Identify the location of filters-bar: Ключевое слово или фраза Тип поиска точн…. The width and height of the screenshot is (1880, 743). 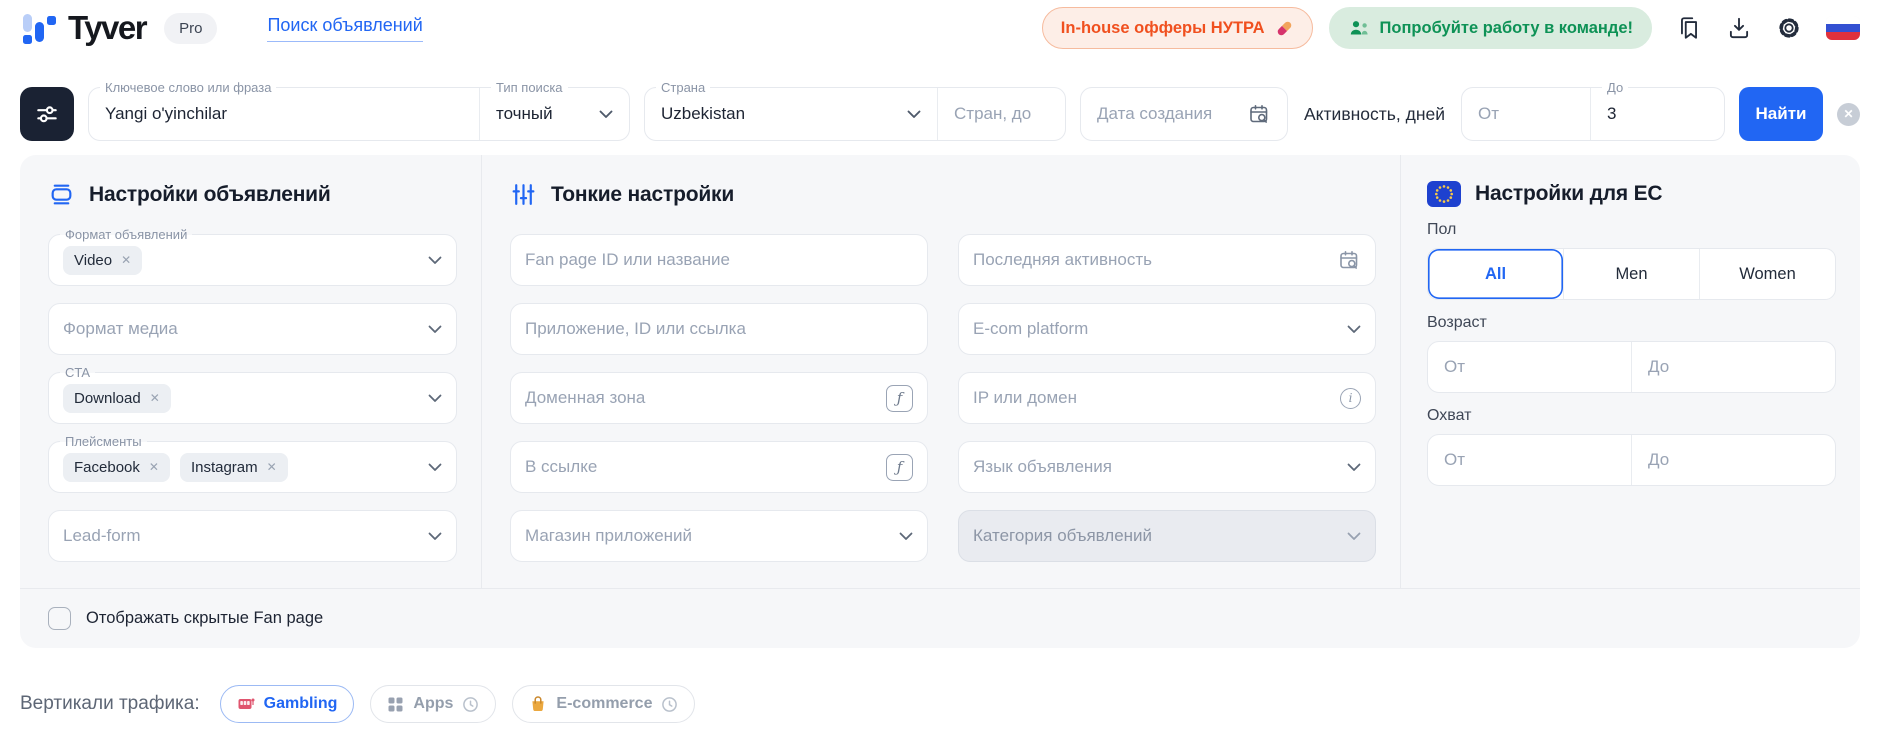
(940, 110).